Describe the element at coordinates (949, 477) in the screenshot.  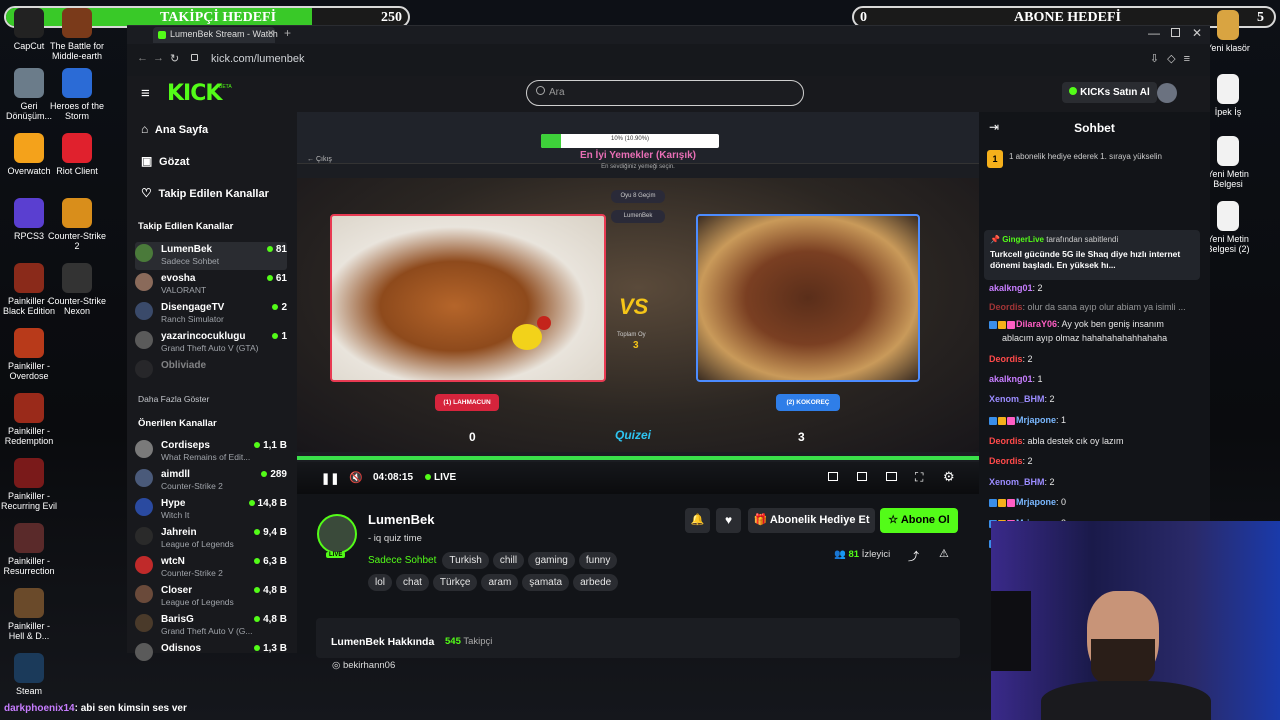
I see `settings-icon: ⚙` at that location.